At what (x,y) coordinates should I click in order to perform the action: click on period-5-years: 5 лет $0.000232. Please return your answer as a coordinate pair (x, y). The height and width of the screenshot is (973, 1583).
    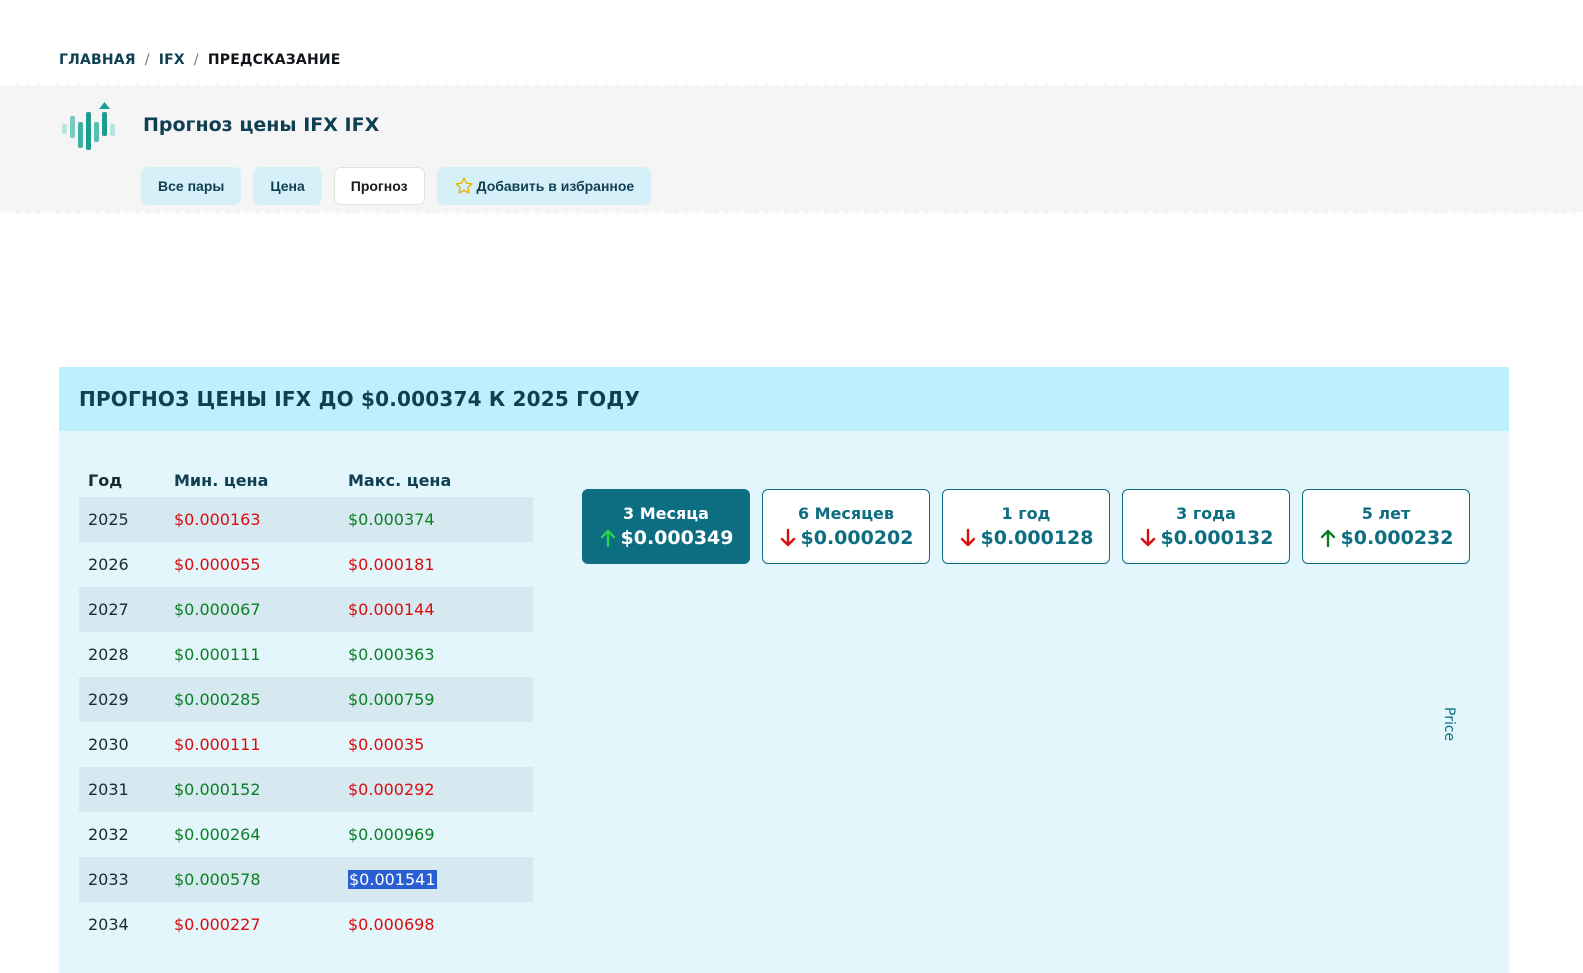
    Looking at the image, I should click on (1386, 526).